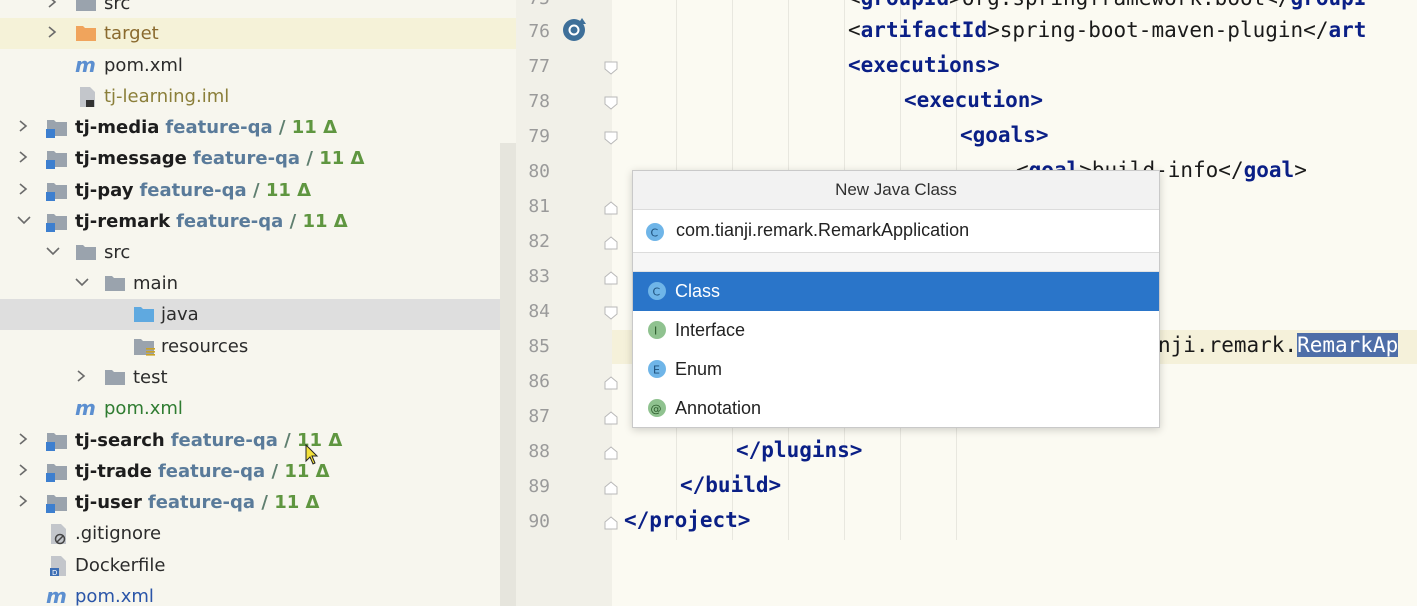 Image resolution: width=1417 pixels, height=606 pixels. I want to click on code-text: >spring-boot-maven-plugin</, so click(1158, 30).